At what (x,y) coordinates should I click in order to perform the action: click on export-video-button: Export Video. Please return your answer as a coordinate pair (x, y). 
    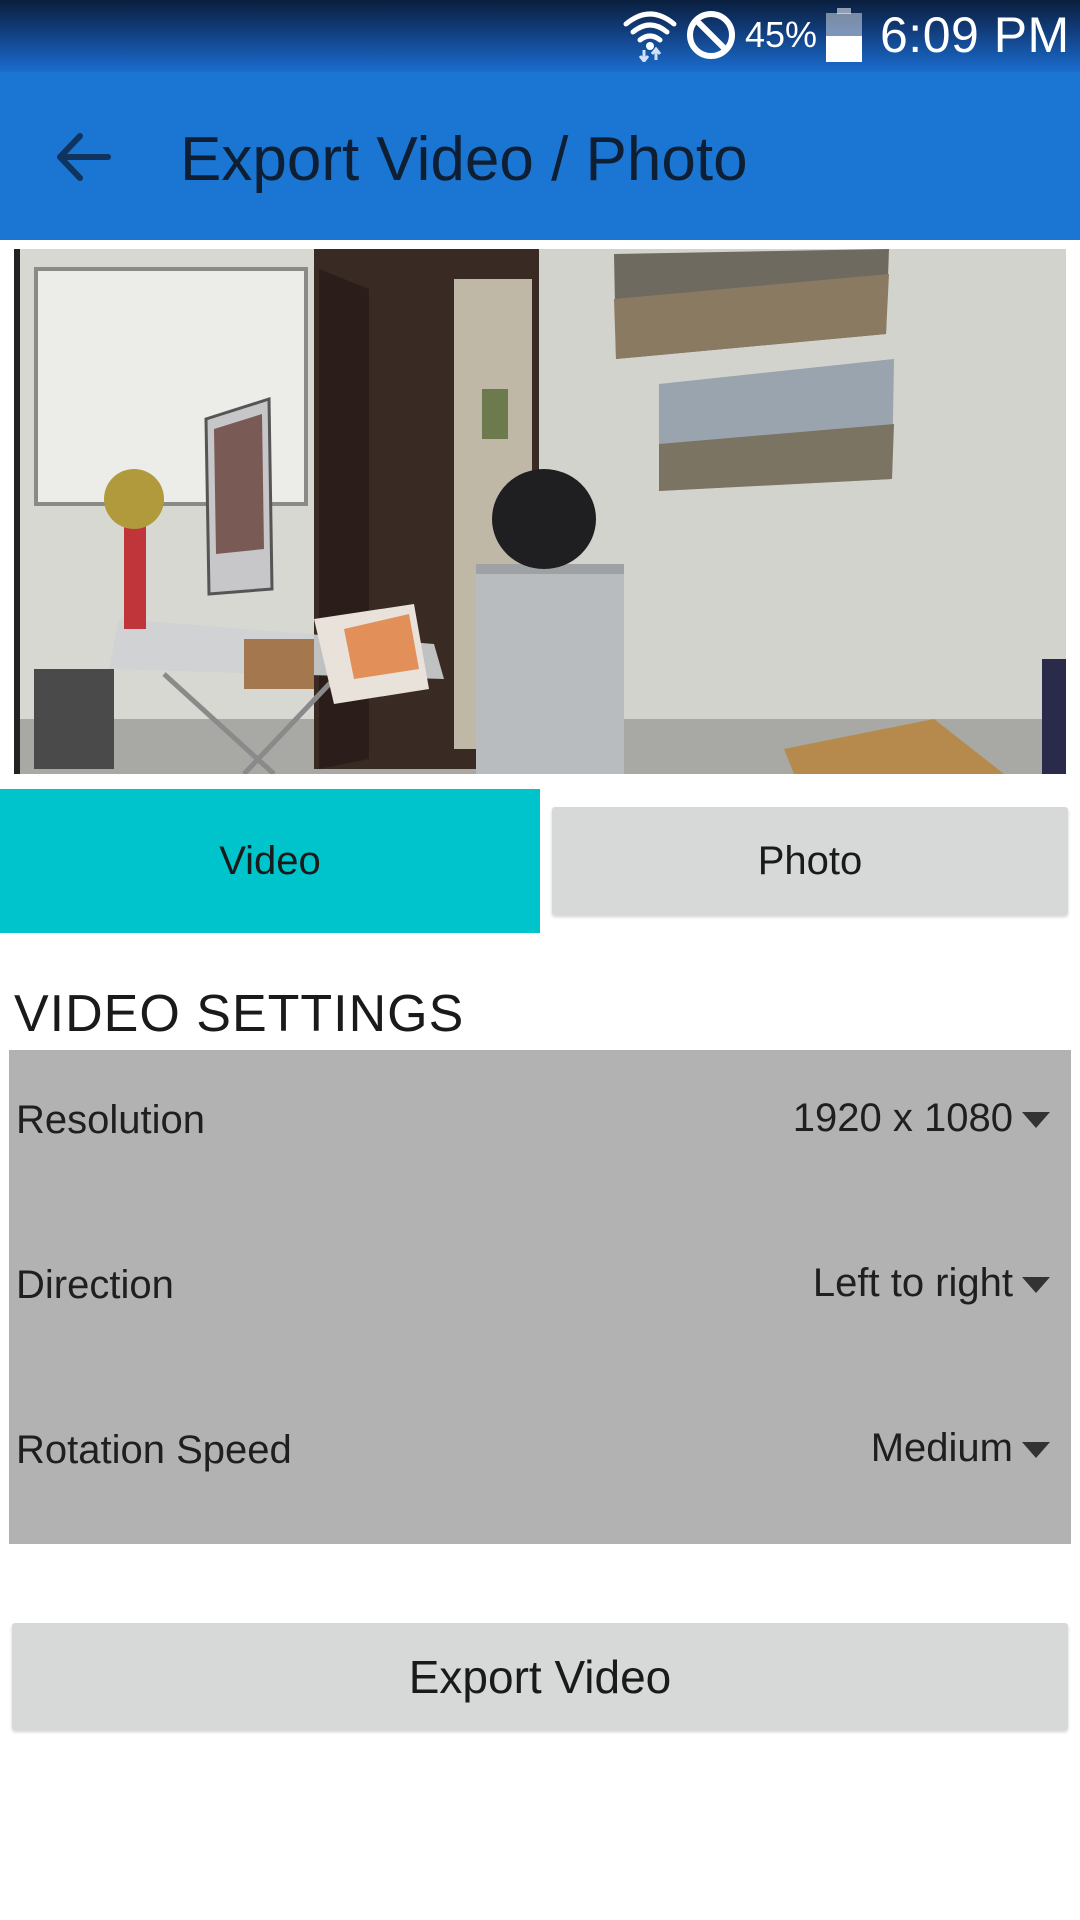
    Looking at the image, I should click on (540, 1676).